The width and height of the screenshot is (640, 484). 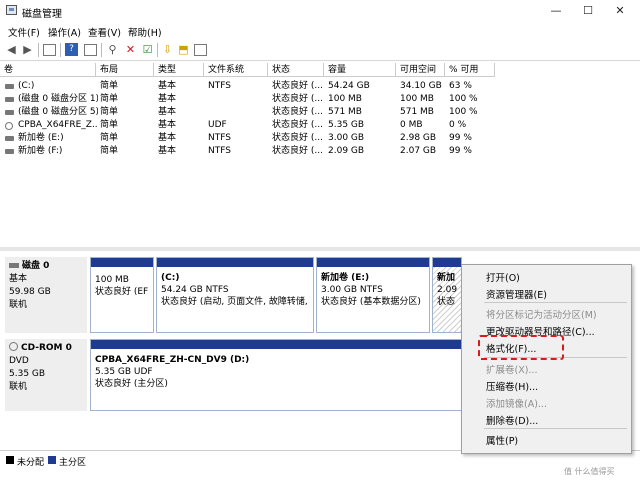 I want to click on partition-size: 54.24 GB NTFS, so click(x=195, y=290).